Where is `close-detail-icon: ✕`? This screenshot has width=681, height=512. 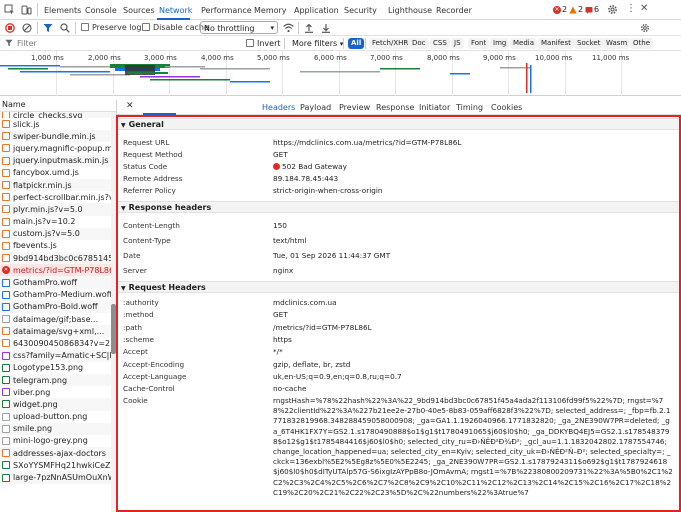
close-detail-icon: ✕ is located at coordinates (130, 106).